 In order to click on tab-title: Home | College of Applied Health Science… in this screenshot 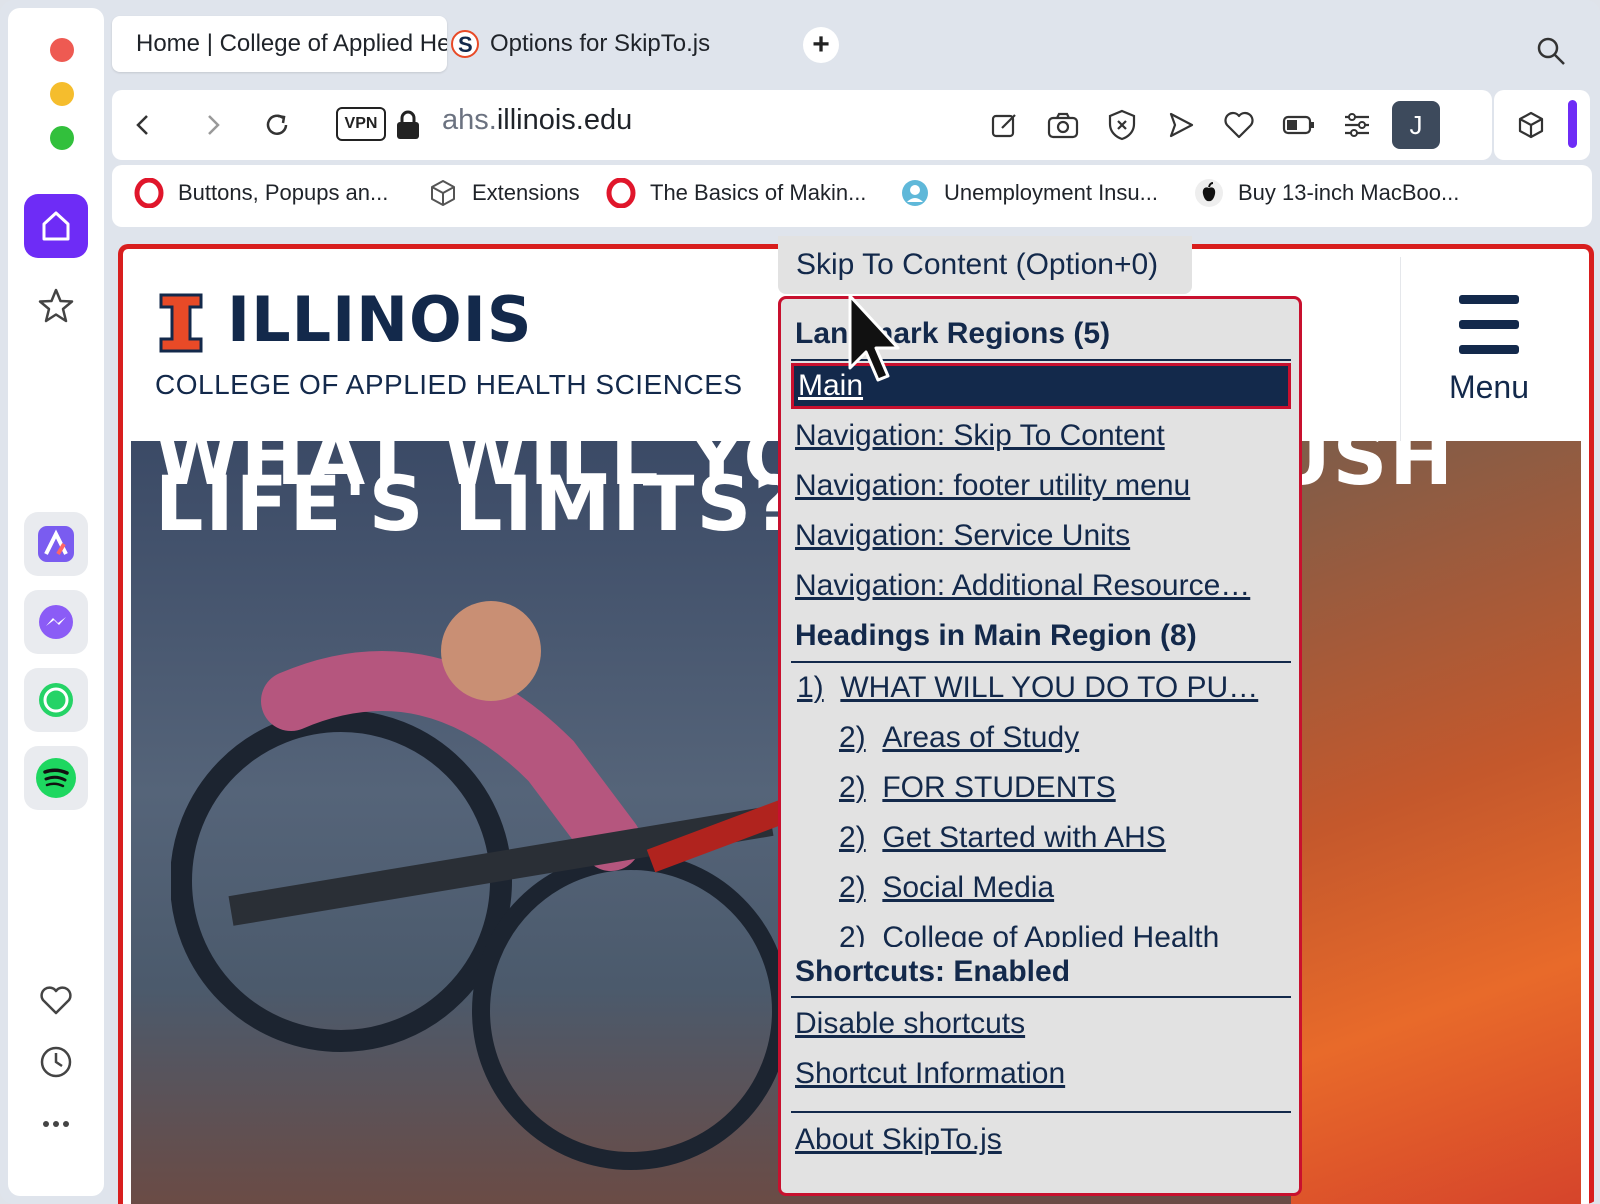, I will do `click(291, 43)`.